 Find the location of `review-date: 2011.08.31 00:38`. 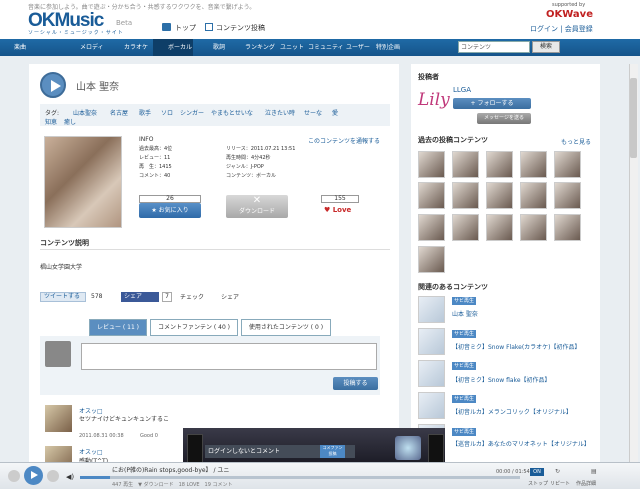

review-date: 2011.08.31 00:38 is located at coordinates (101, 436).